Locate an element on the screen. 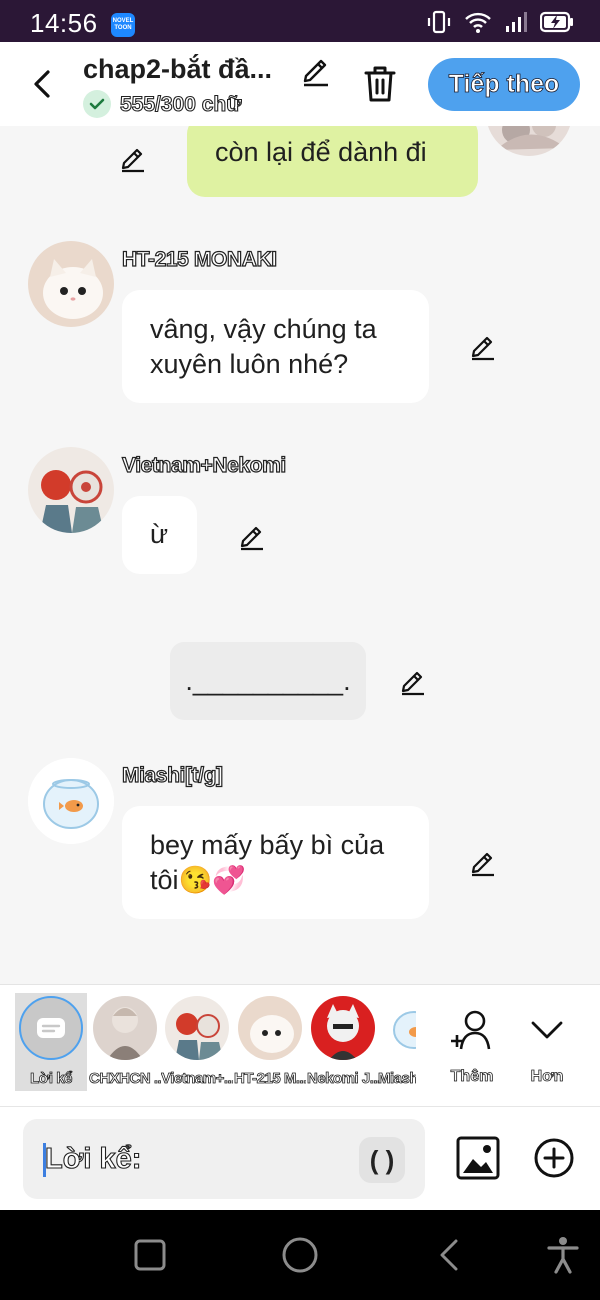 The image size is (600, 1300). message-text: còn lại để dành đi is located at coordinates (321, 152).